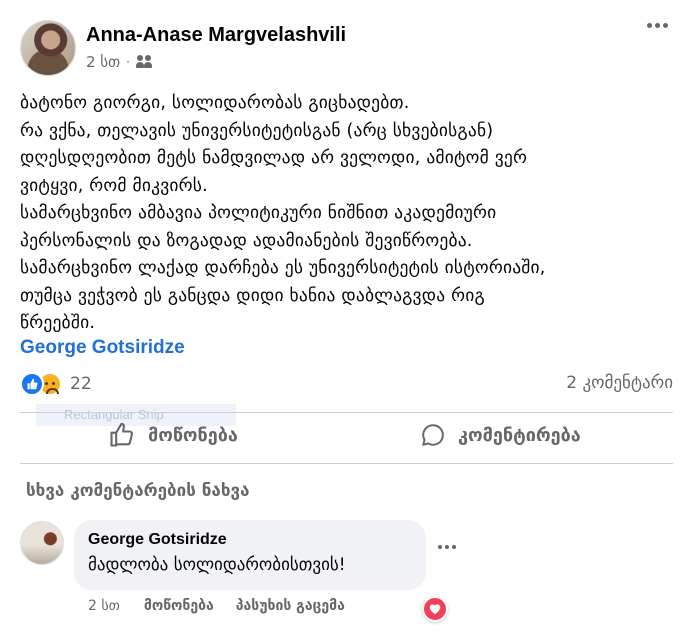 This screenshot has height=633, width=693. Describe the element at coordinates (122, 434) in the screenshot. I see `thumbs-up-icon` at that location.